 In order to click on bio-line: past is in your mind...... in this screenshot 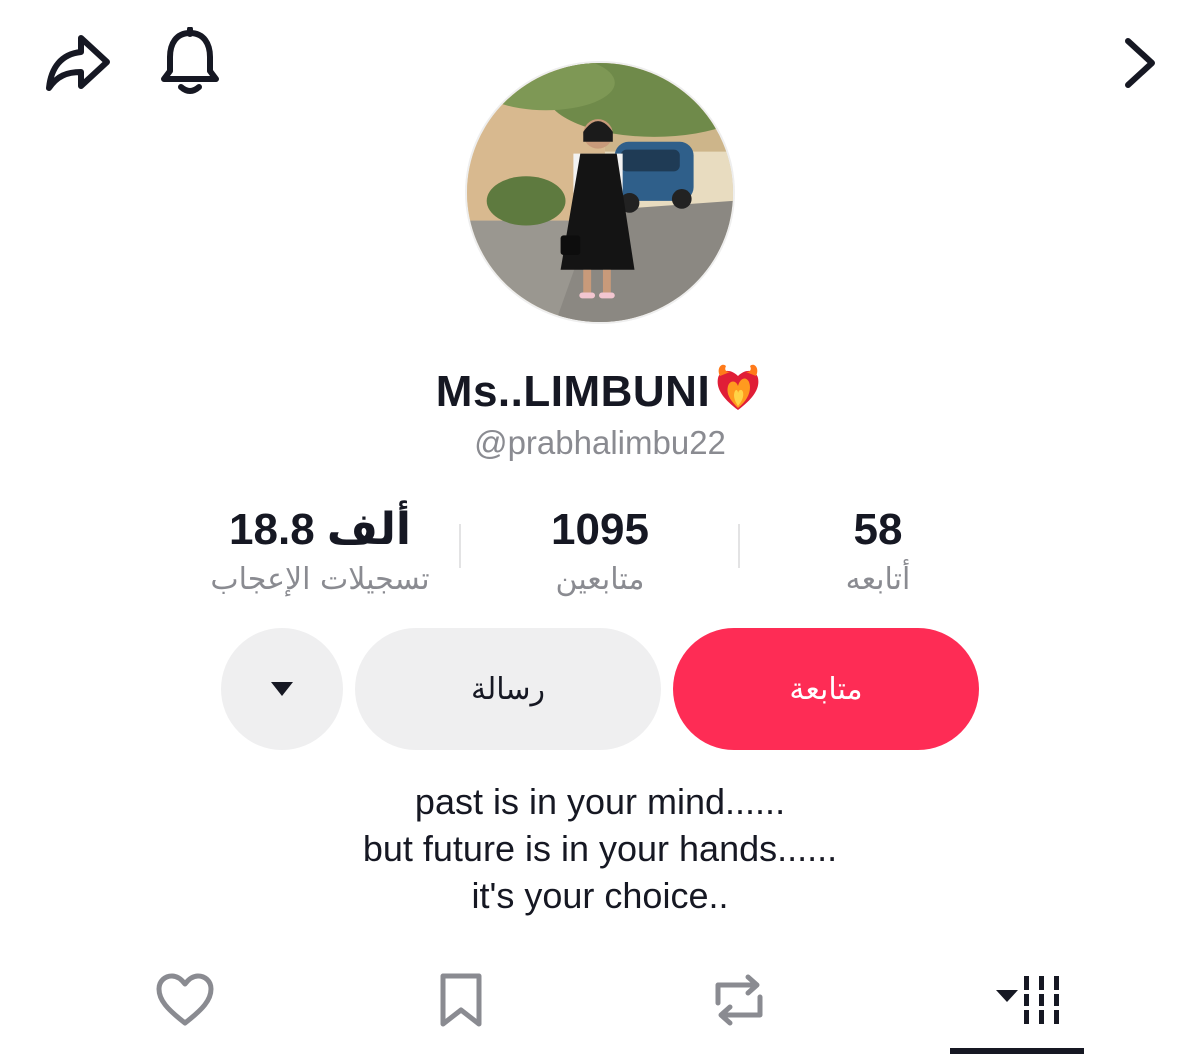, I will do `click(600, 801)`.